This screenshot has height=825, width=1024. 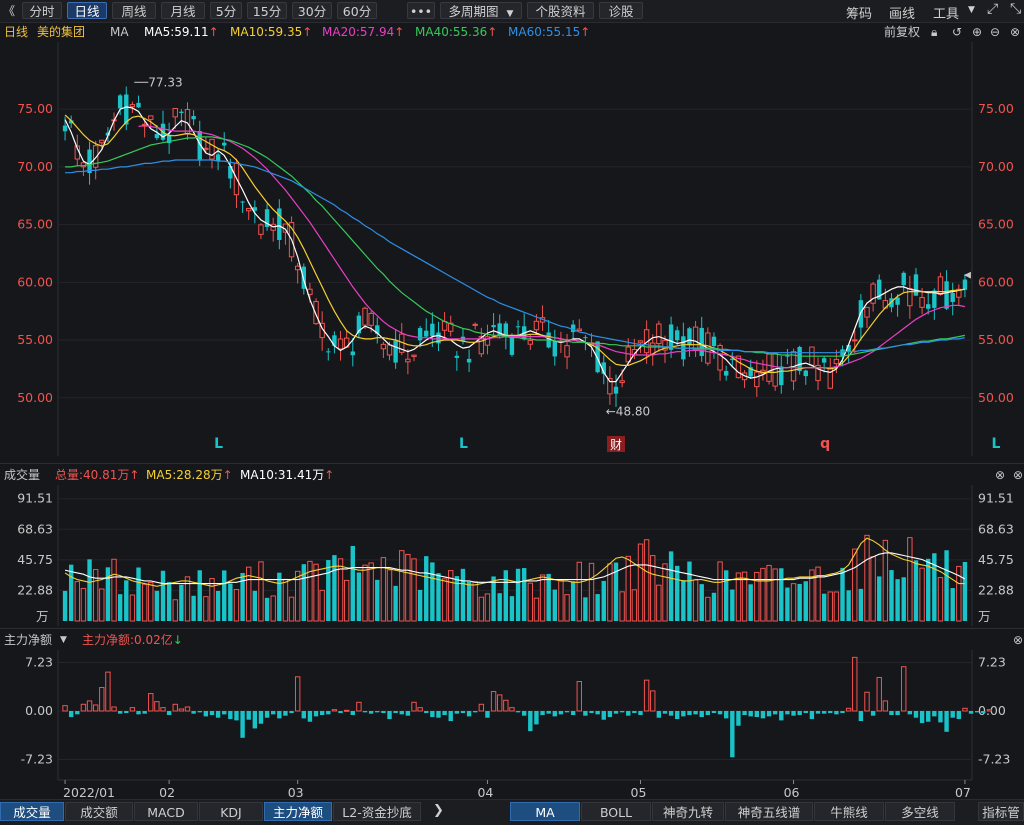 I want to click on adjust-mode-button: 前复权, so click(x=902, y=32).